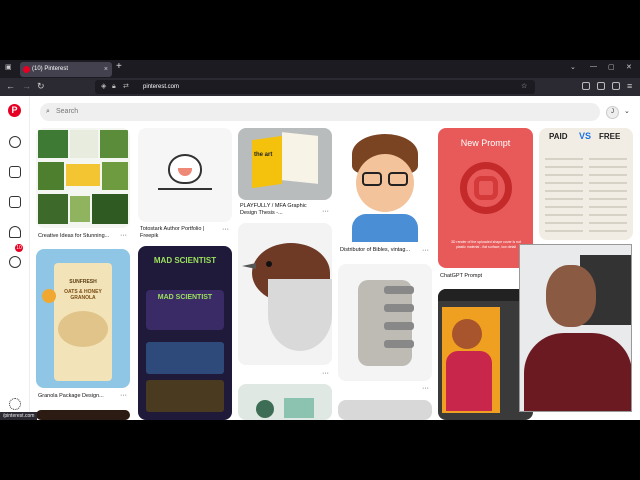 This screenshot has height=480, width=640. What do you see at coordinates (180, 233) in the screenshot?
I see `pin-caption: Totostark Author Portfolio | Freepik` at bounding box center [180, 233].